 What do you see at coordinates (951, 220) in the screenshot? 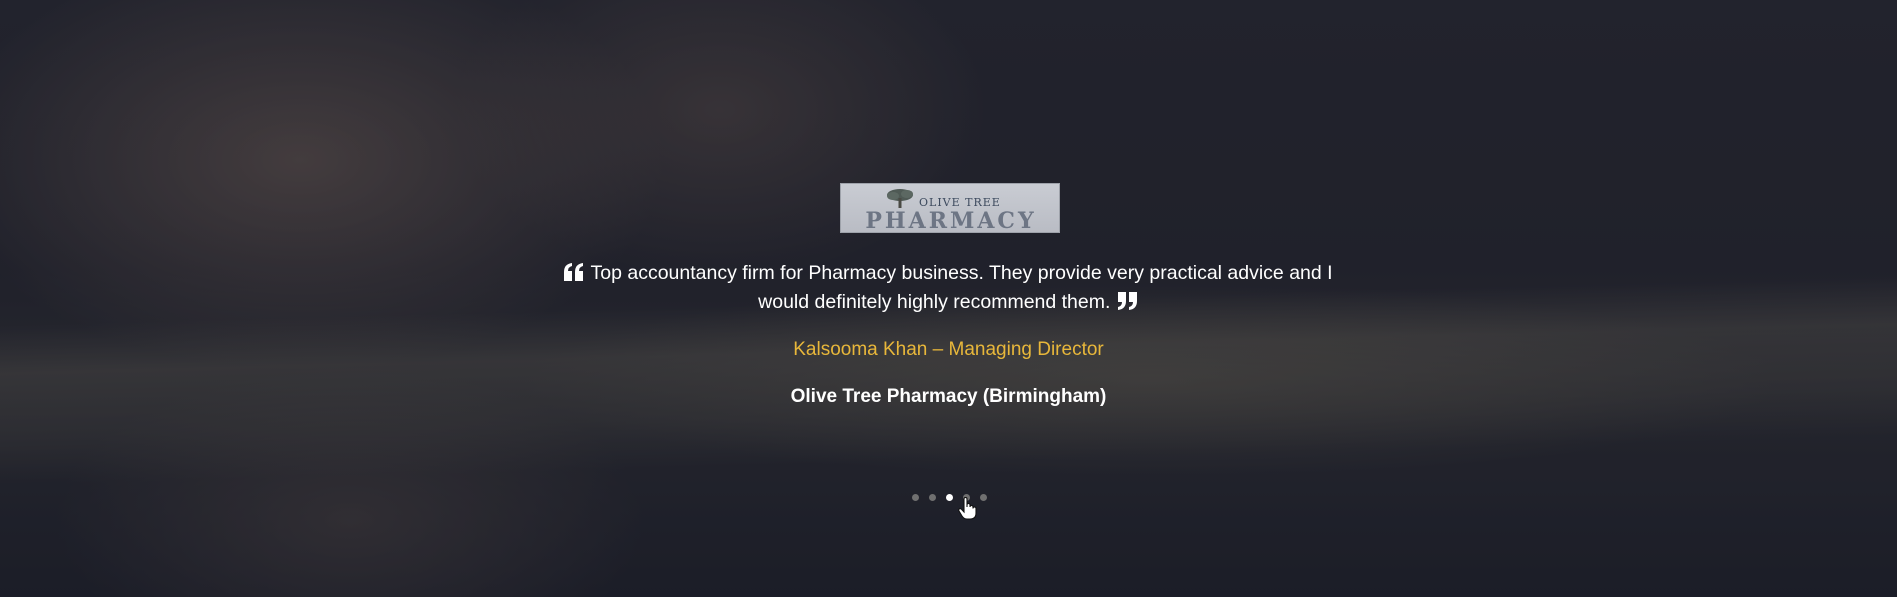
I see `logo-text-main: PHARMACY` at bounding box center [951, 220].